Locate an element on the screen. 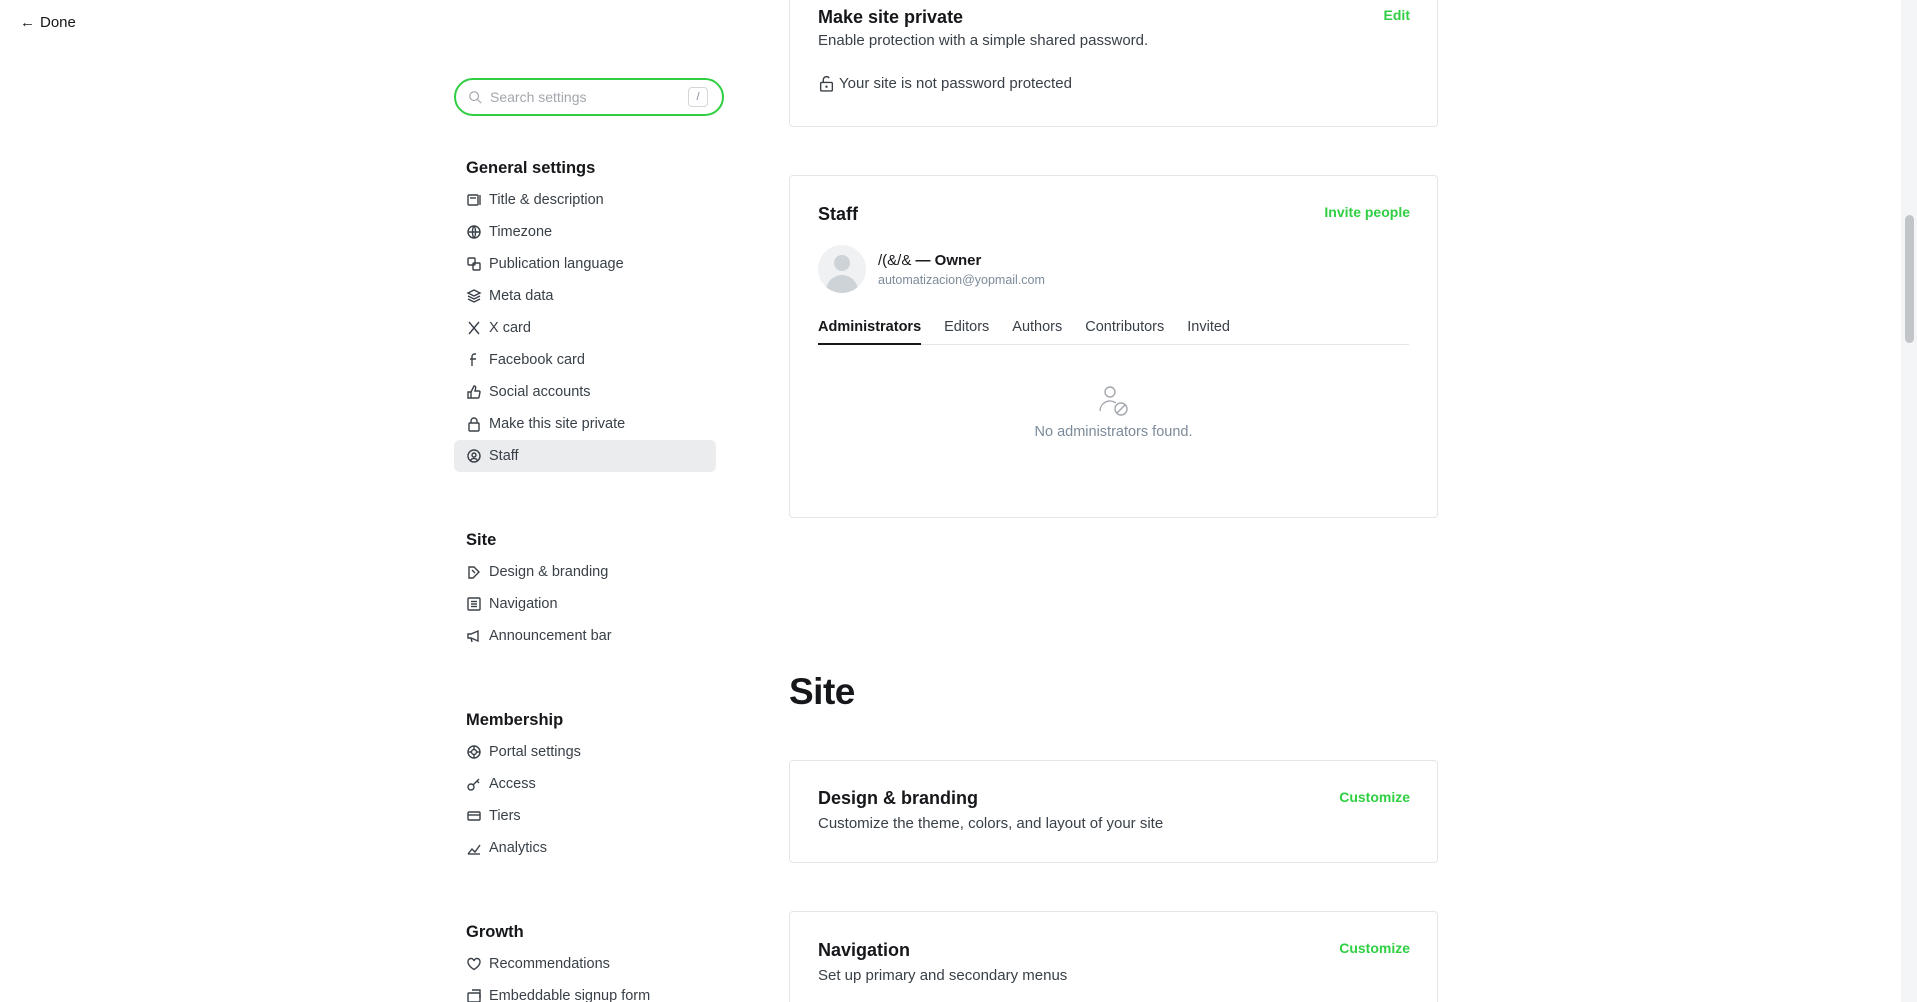 This screenshot has width=1917, height=1002. sidebar-item-label: Facebook card is located at coordinates (537, 360).